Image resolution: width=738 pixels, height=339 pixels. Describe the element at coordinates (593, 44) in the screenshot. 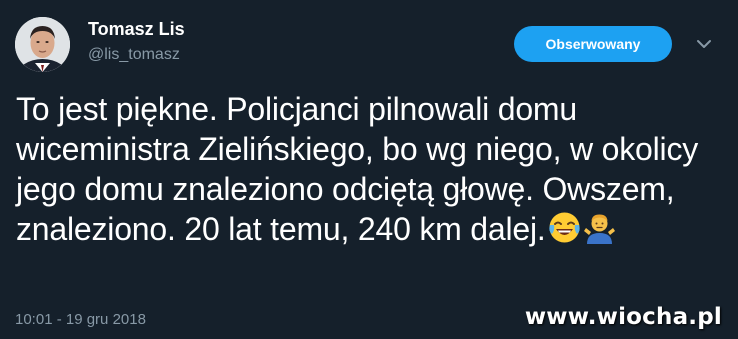

I see `following-button: Obserwowany` at that location.